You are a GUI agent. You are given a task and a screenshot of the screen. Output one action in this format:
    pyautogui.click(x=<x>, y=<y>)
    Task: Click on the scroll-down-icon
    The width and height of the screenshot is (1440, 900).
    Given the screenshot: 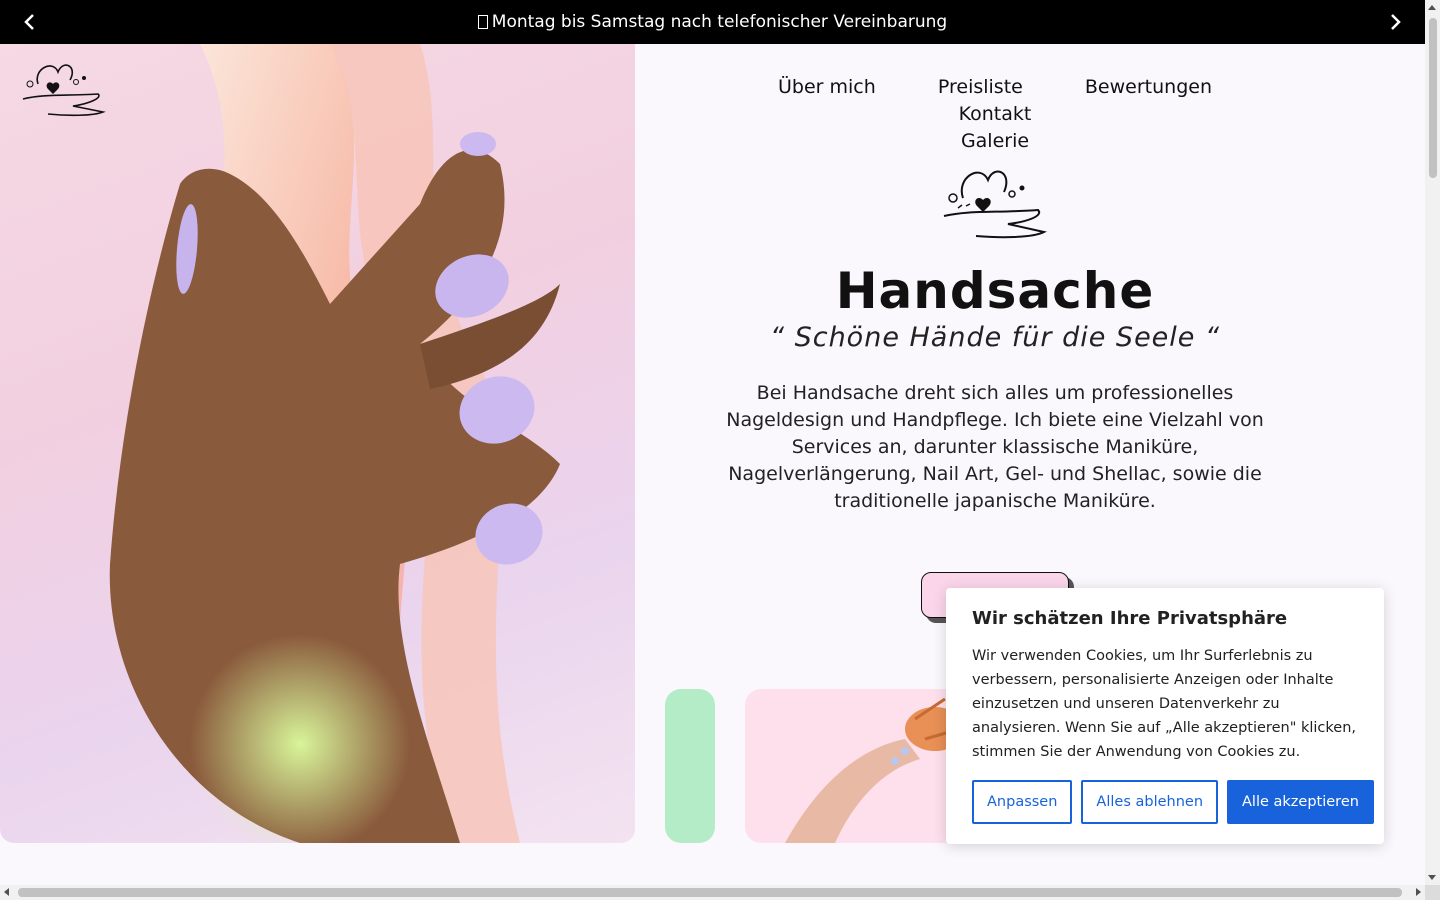 What is the action you would take?
    pyautogui.click(x=1432, y=877)
    